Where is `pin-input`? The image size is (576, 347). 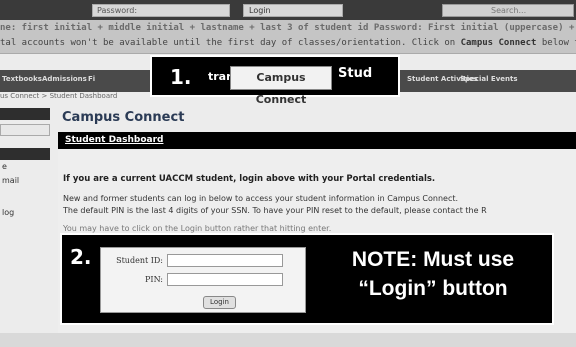
pin-input is located at coordinates (225, 279).